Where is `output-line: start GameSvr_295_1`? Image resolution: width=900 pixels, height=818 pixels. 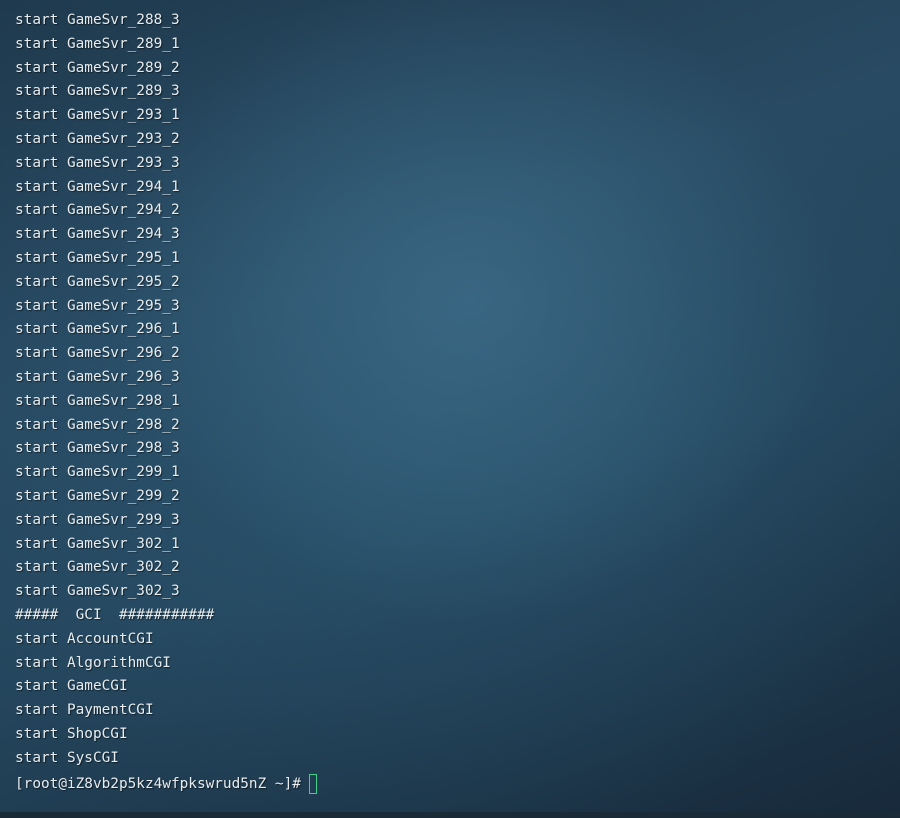 output-line: start GameSvr_295_1 is located at coordinates (97, 257).